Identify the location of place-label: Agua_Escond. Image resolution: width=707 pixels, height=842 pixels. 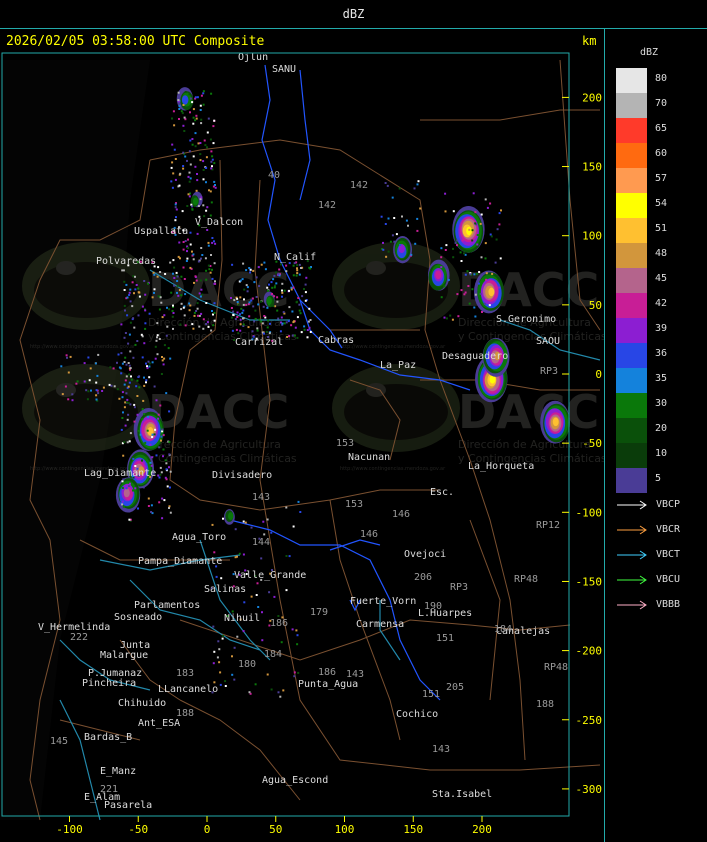
(295, 780).